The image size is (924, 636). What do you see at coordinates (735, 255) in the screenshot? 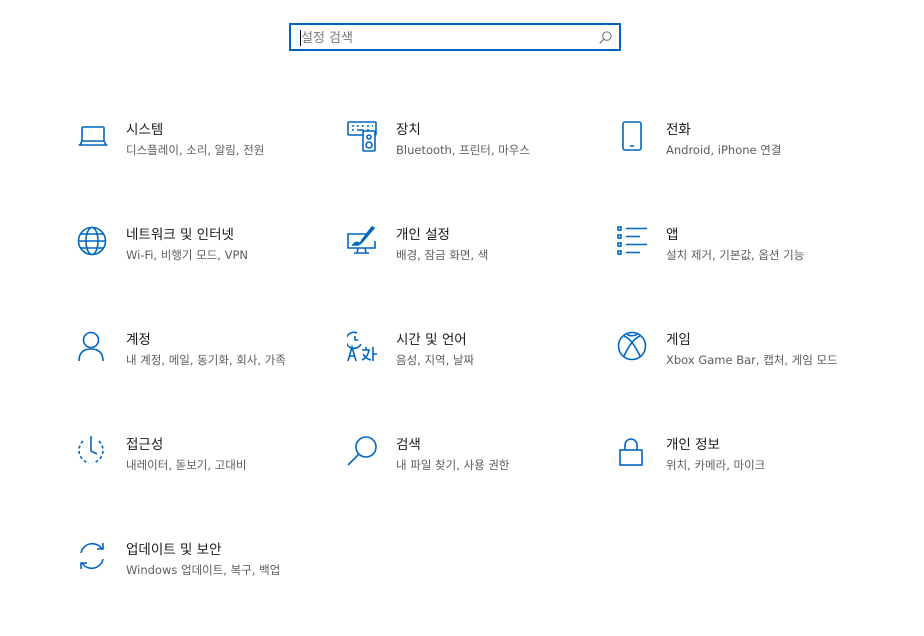
I see `tile-description: 설치 제거, 기본값, 옵션 기능` at bounding box center [735, 255].